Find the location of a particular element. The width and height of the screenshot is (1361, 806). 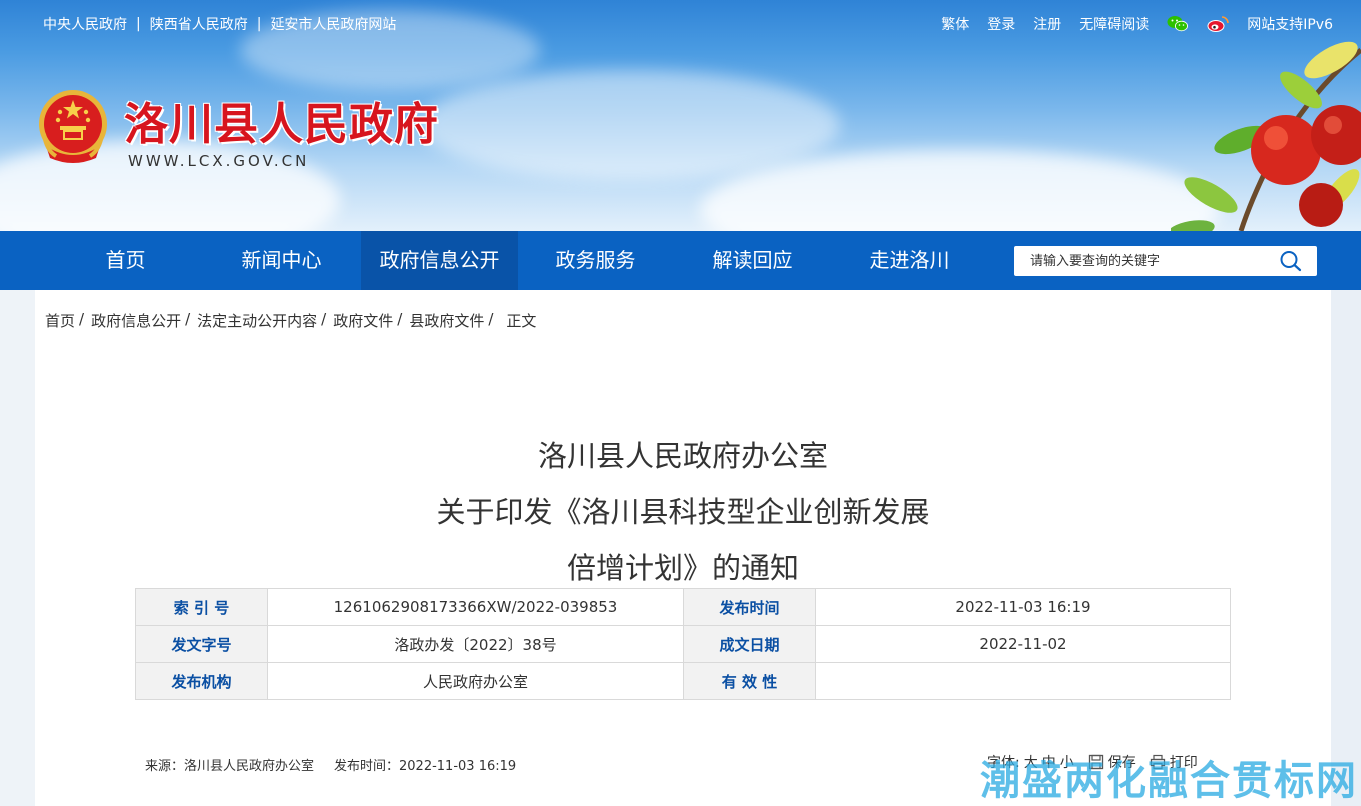

publisher-label: 发布机构 is located at coordinates (201, 681).